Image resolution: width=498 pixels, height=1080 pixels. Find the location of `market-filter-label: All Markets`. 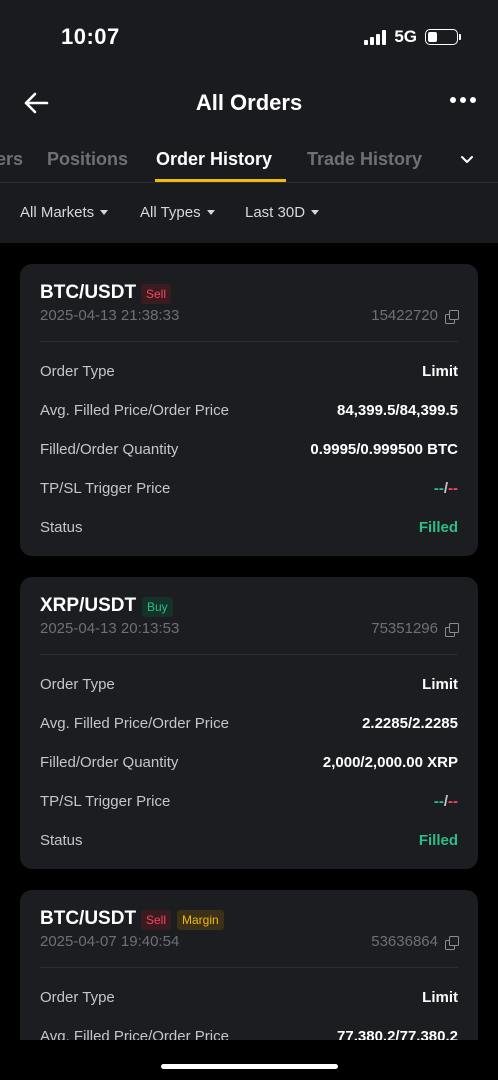

market-filter-label: All Markets is located at coordinates (57, 212).